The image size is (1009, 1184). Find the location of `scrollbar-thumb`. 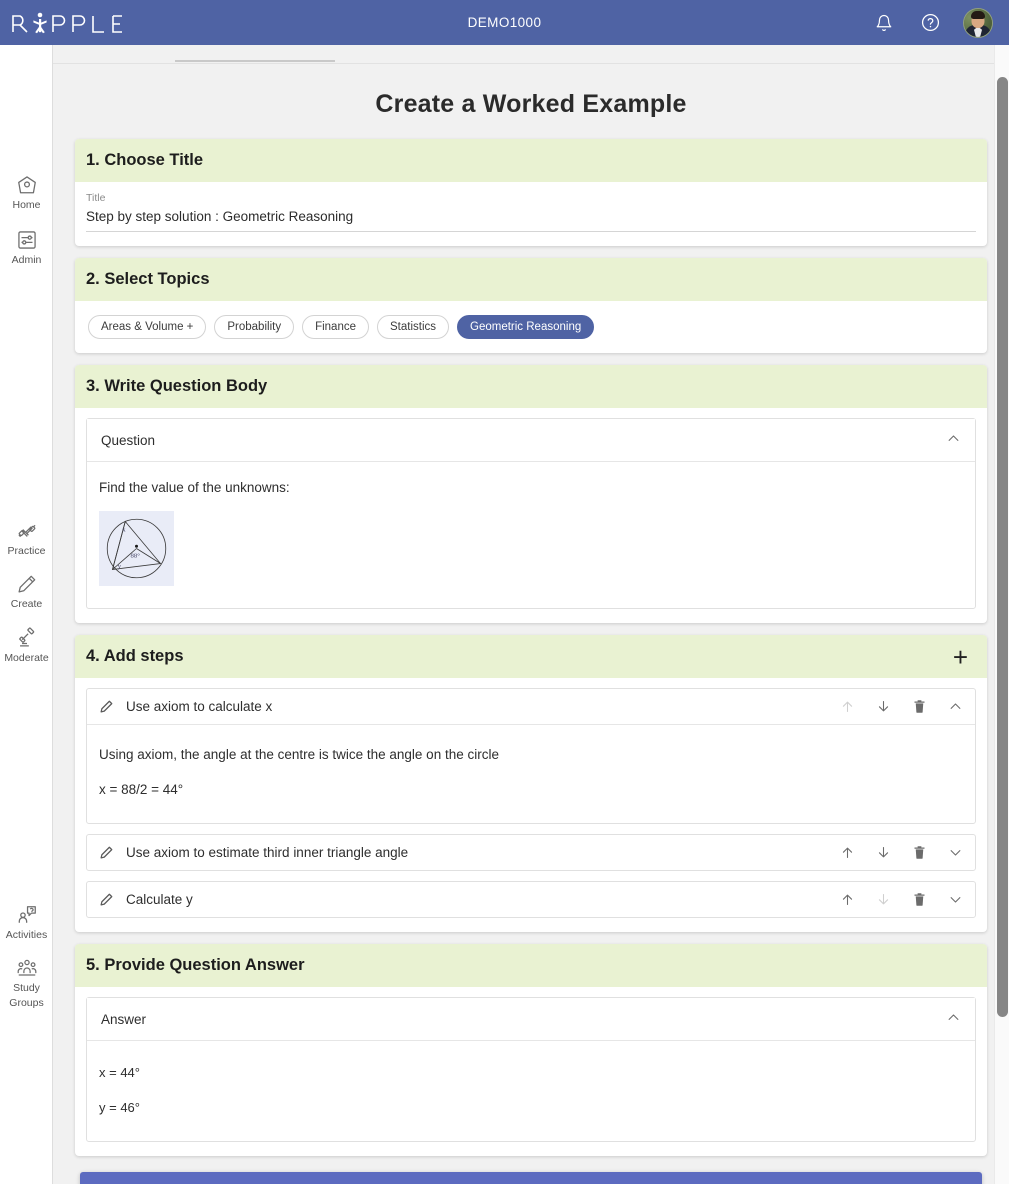

scrollbar-thumb is located at coordinates (1002, 547).